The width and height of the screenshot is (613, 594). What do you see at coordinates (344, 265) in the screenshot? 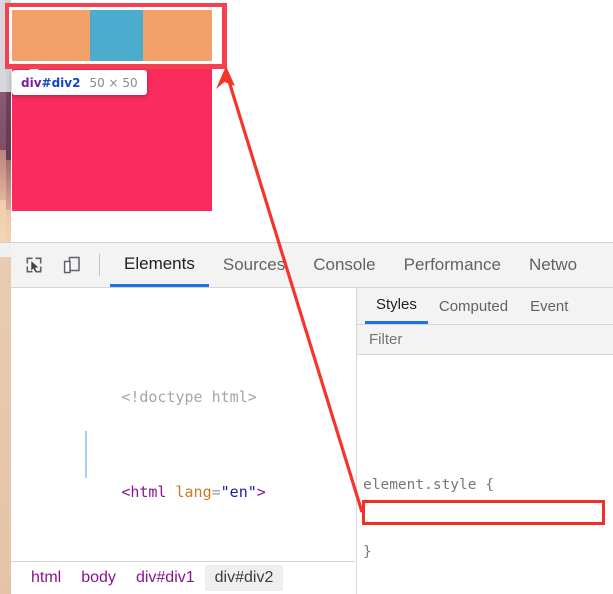
I see `tab-console: Console` at bounding box center [344, 265].